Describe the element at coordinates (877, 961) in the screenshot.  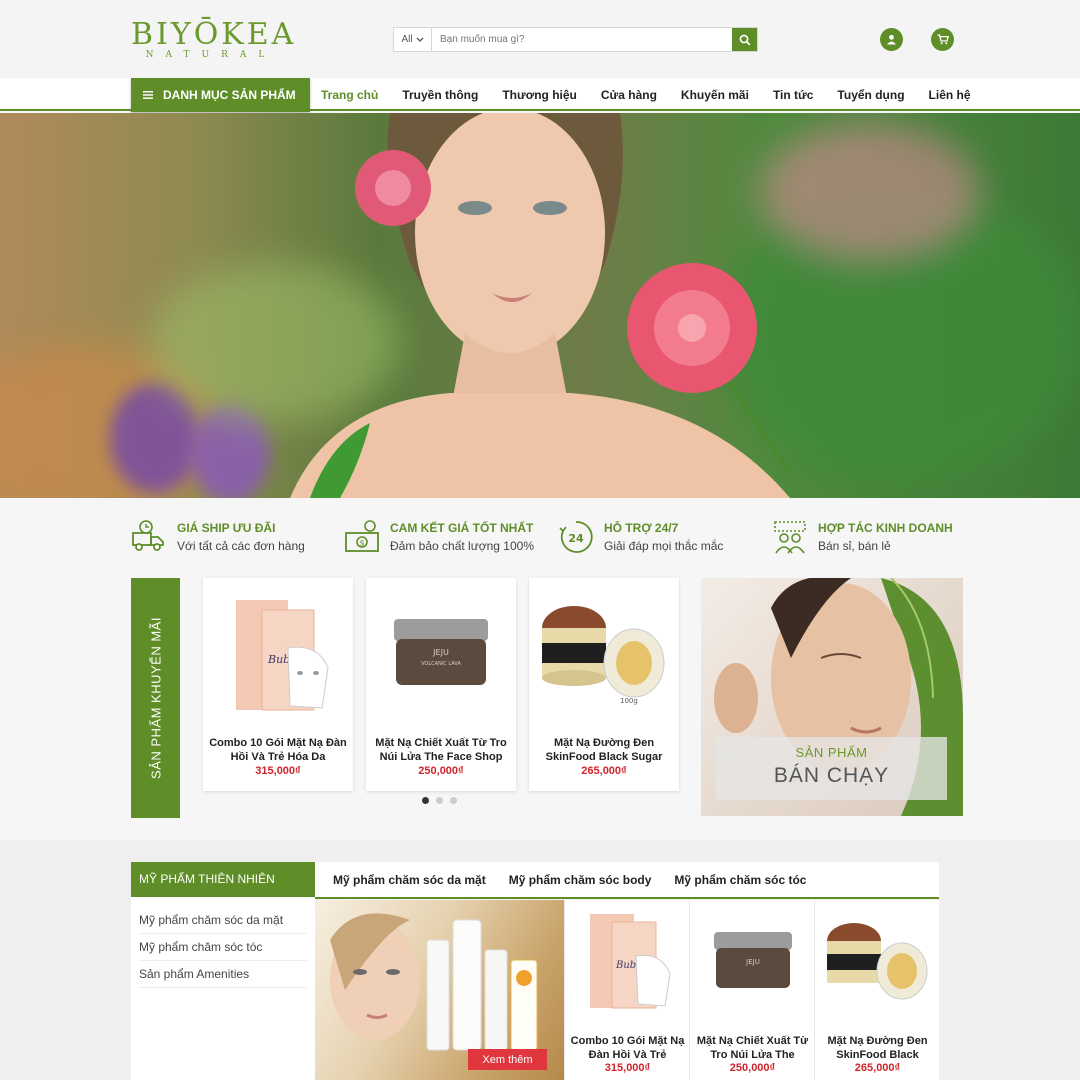
I see `product-image` at that location.